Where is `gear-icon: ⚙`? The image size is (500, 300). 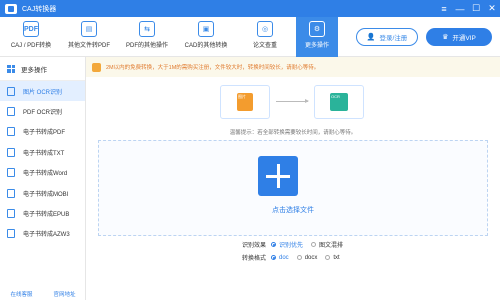 gear-icon: ⚙ is located at coordinates (317, 29).